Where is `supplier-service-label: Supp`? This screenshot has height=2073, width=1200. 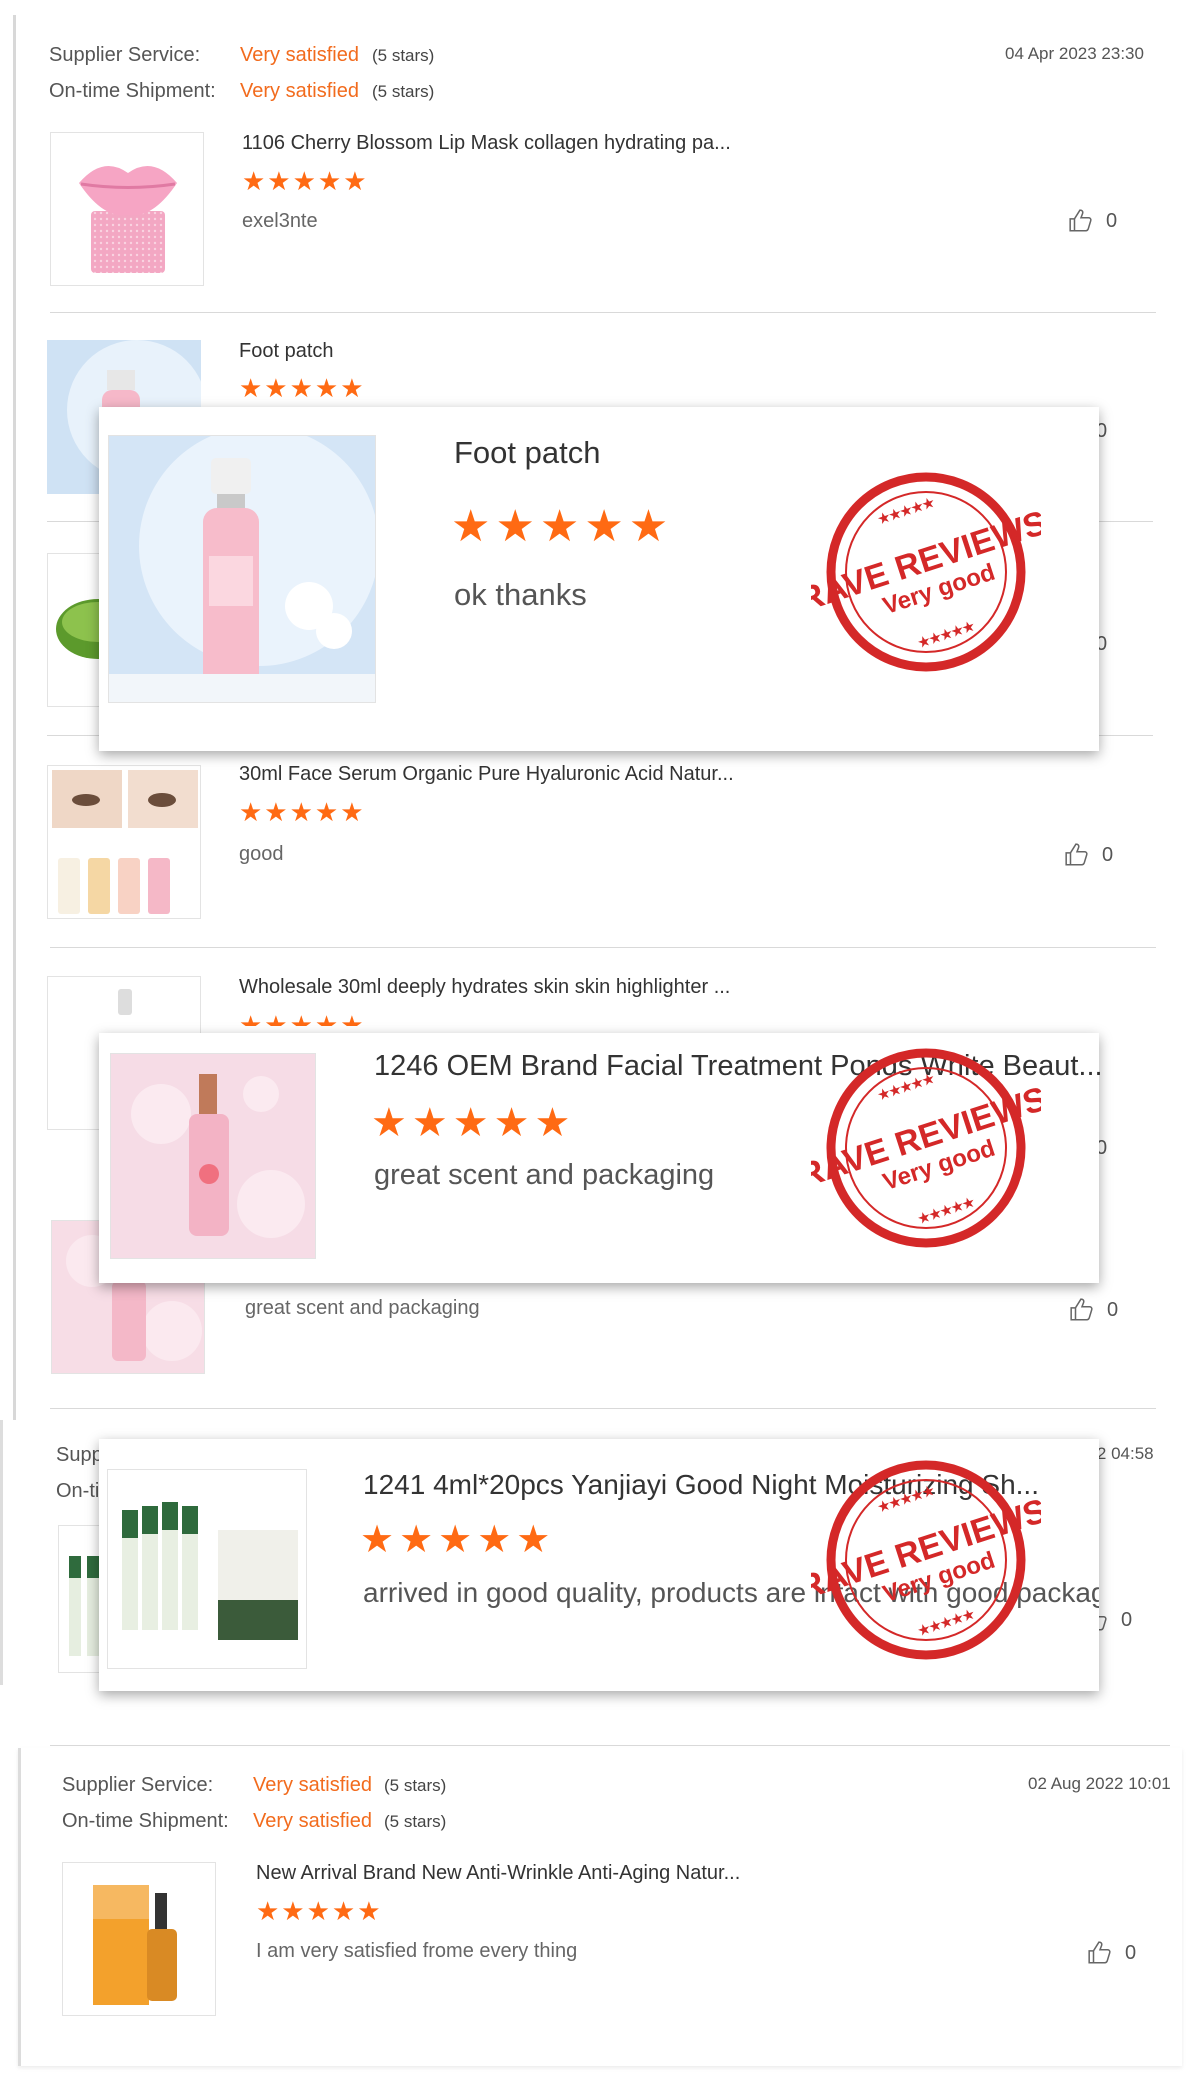
supplier-service-label: Supp is located at coordinates (79, 1455).